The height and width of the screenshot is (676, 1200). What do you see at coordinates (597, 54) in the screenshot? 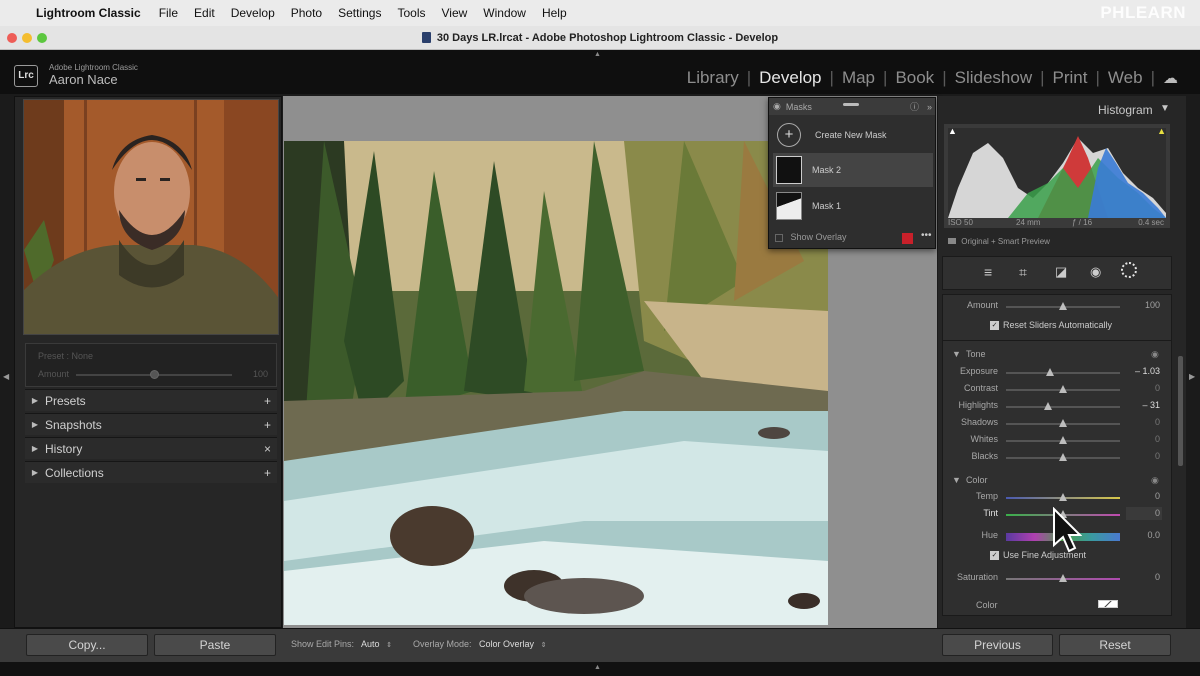
I see `top-panel-toggle-icon: ▲` at bounding box center [597, 54].